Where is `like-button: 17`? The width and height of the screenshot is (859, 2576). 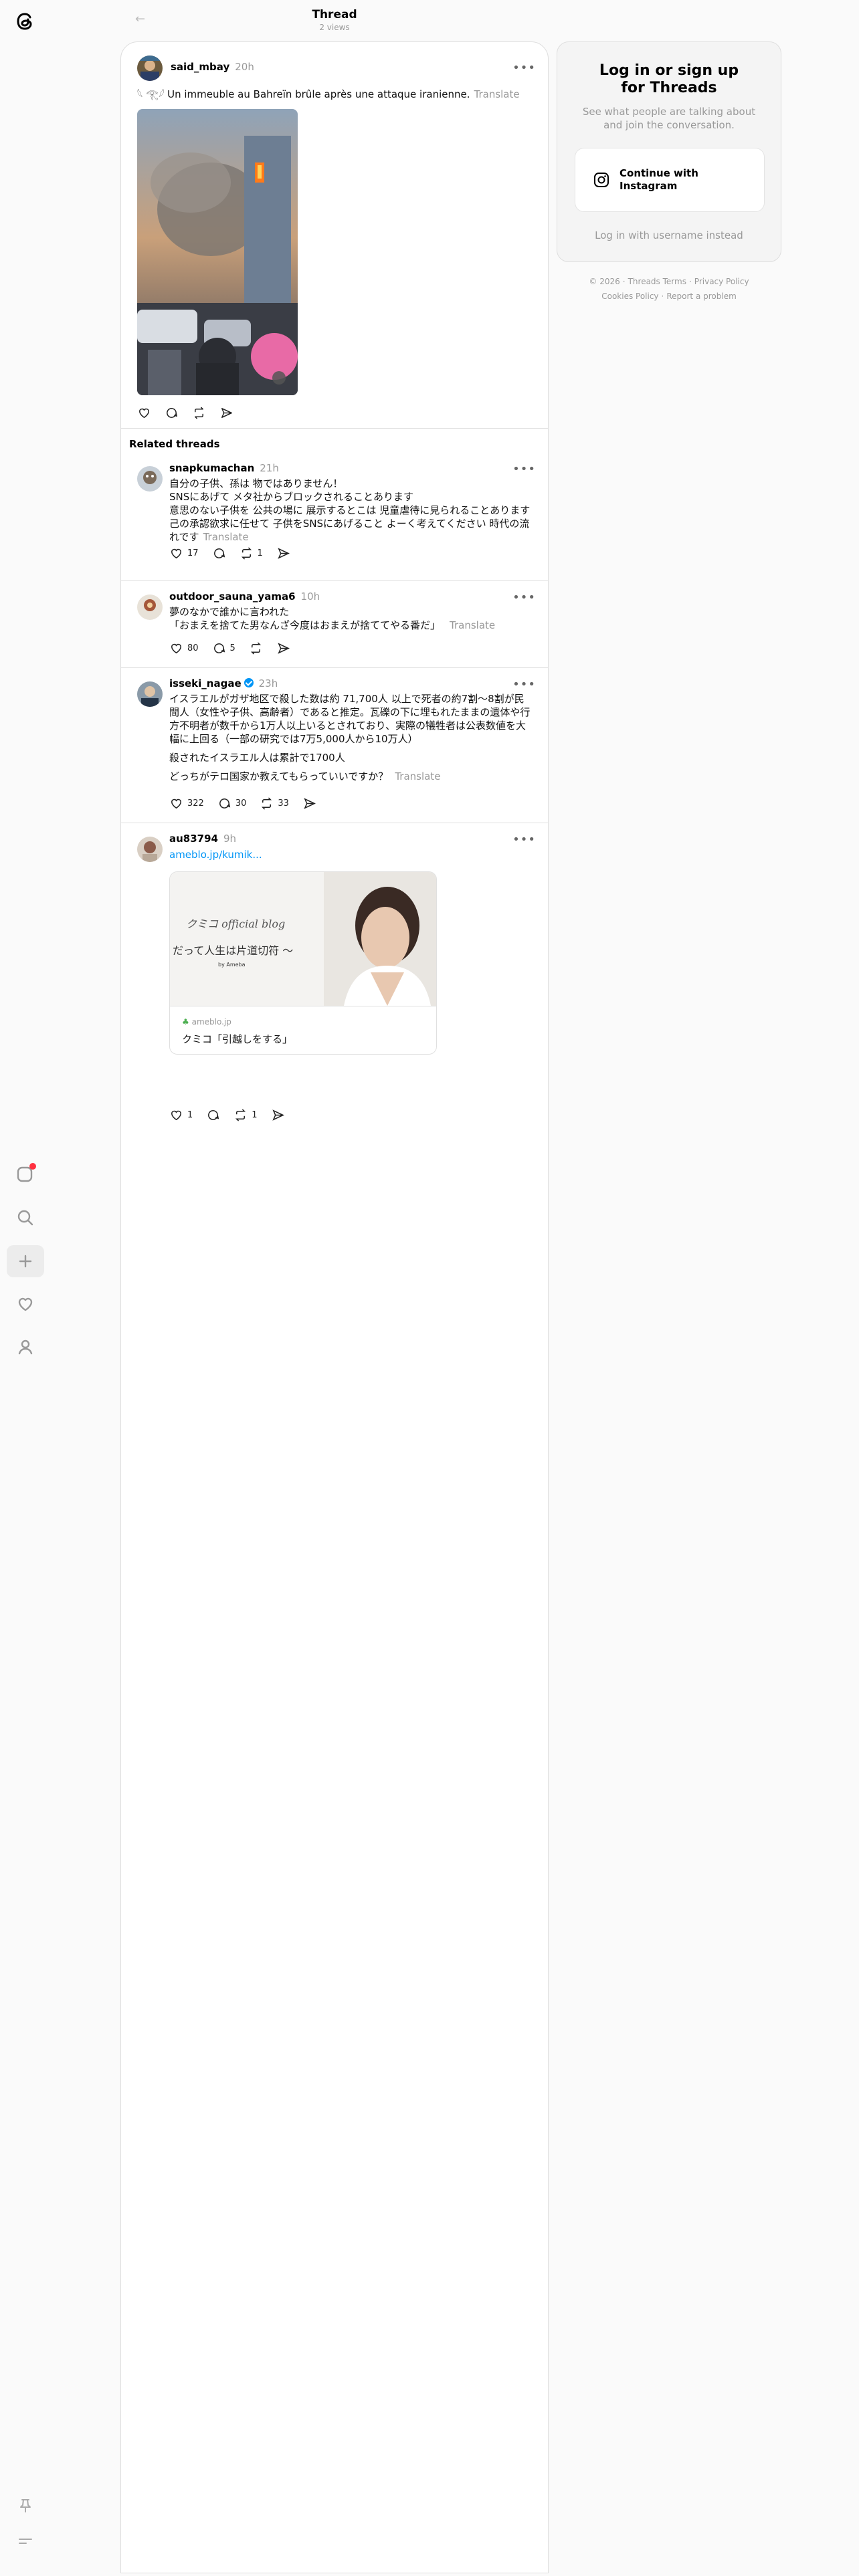 like-button: 17 is located at coordinates (184, 553).